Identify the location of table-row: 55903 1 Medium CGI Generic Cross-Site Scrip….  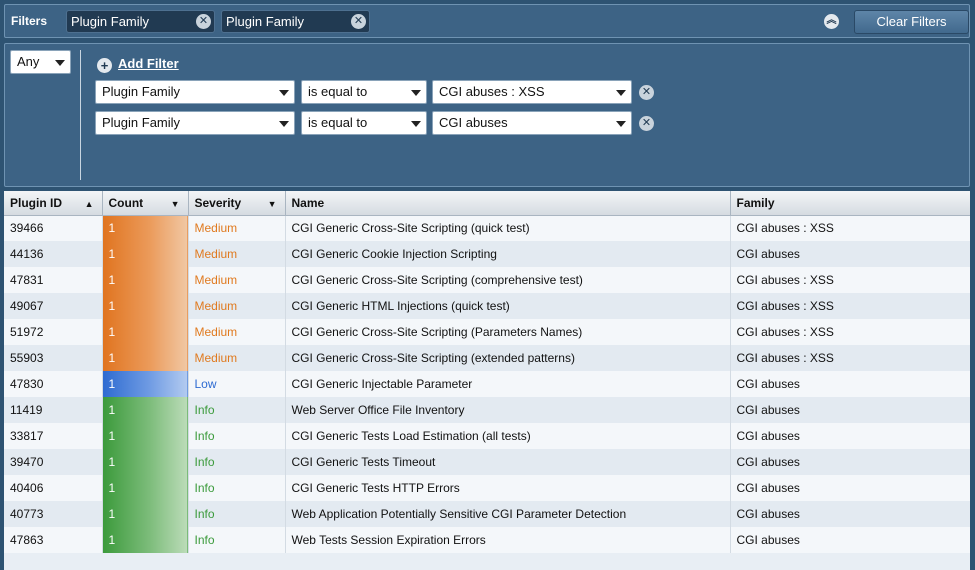
(487, 358).